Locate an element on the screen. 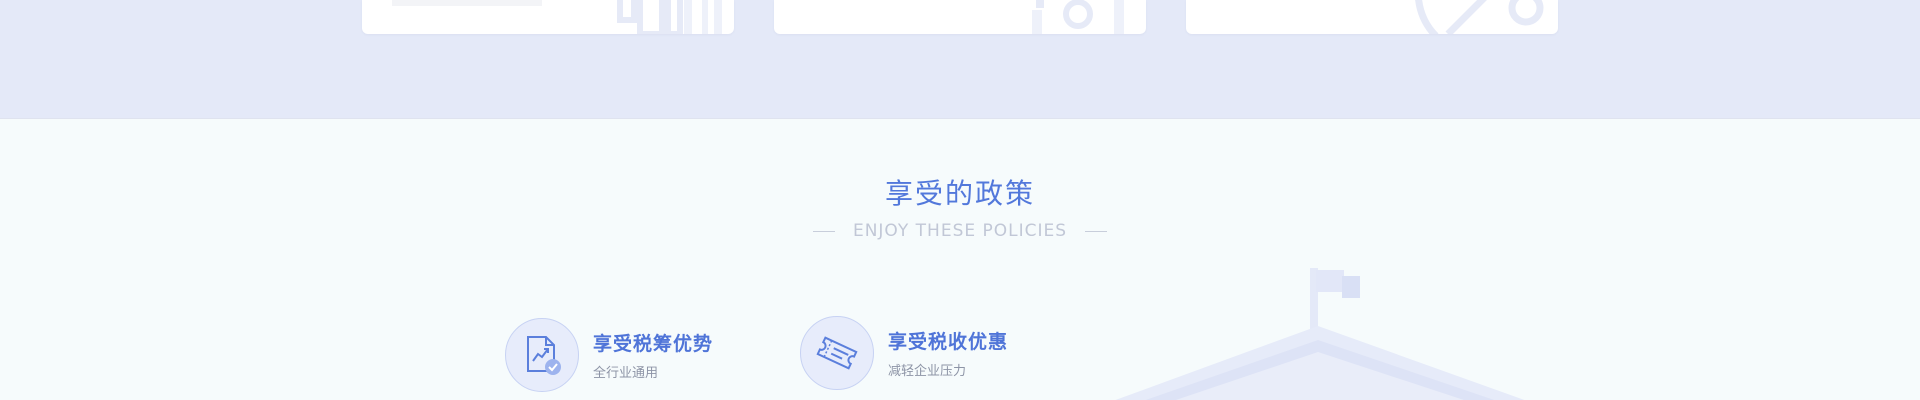 This screenshot has height=400, width=1920. left-divider is located at coordinates (823, 231).